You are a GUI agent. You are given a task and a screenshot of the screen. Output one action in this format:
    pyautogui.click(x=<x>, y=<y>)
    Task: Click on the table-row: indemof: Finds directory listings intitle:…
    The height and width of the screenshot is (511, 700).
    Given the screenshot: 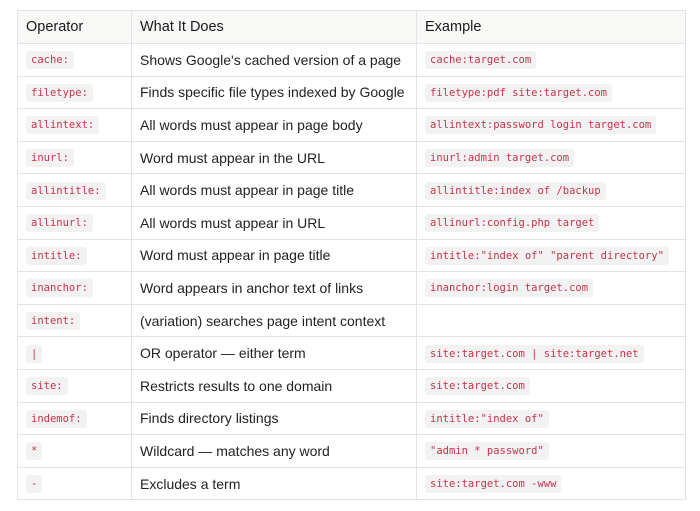 What is the action you would take?
    pyautogui.click(x=351, y=418)
    